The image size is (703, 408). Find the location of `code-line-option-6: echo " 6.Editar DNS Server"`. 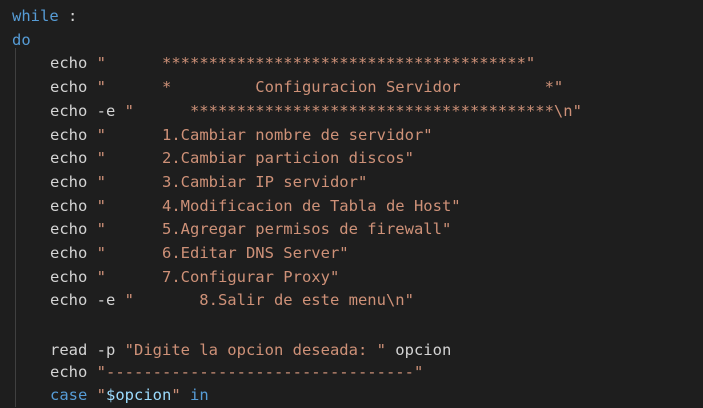

code-line-option-6: echo " 6.Editar DNS Server" is located at coordinates (199, 253).